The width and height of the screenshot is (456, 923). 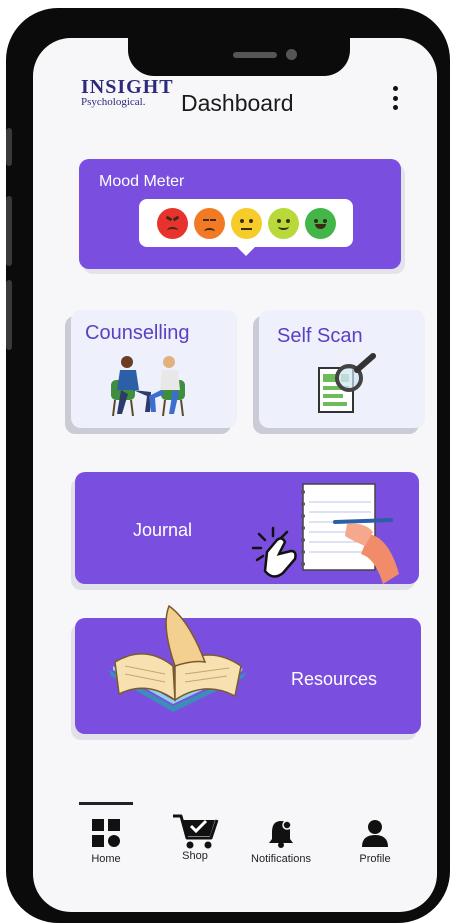 I want to click on nav-profile: Profile, so click(x=375, y=841).